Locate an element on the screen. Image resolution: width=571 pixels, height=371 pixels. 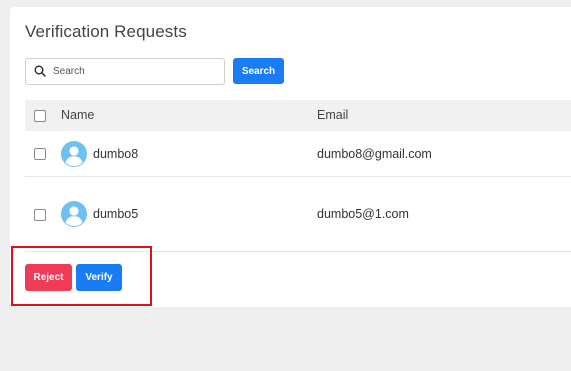
search-field is located at coordinates (125, 71).